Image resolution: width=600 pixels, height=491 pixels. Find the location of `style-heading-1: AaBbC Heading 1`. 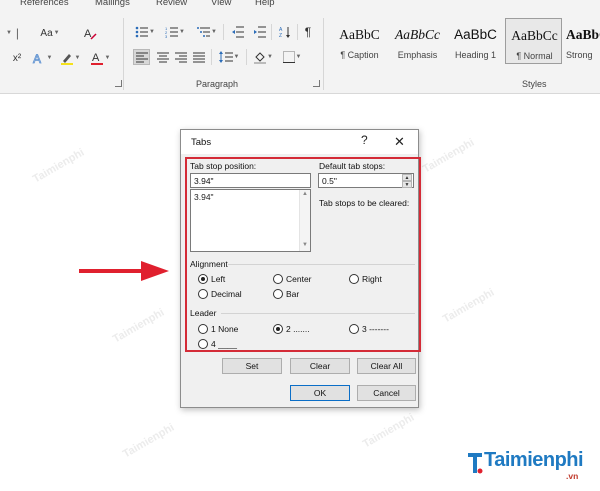

style-heading-1: AaBbC Heading 1 is located at coordinates (475, 41).